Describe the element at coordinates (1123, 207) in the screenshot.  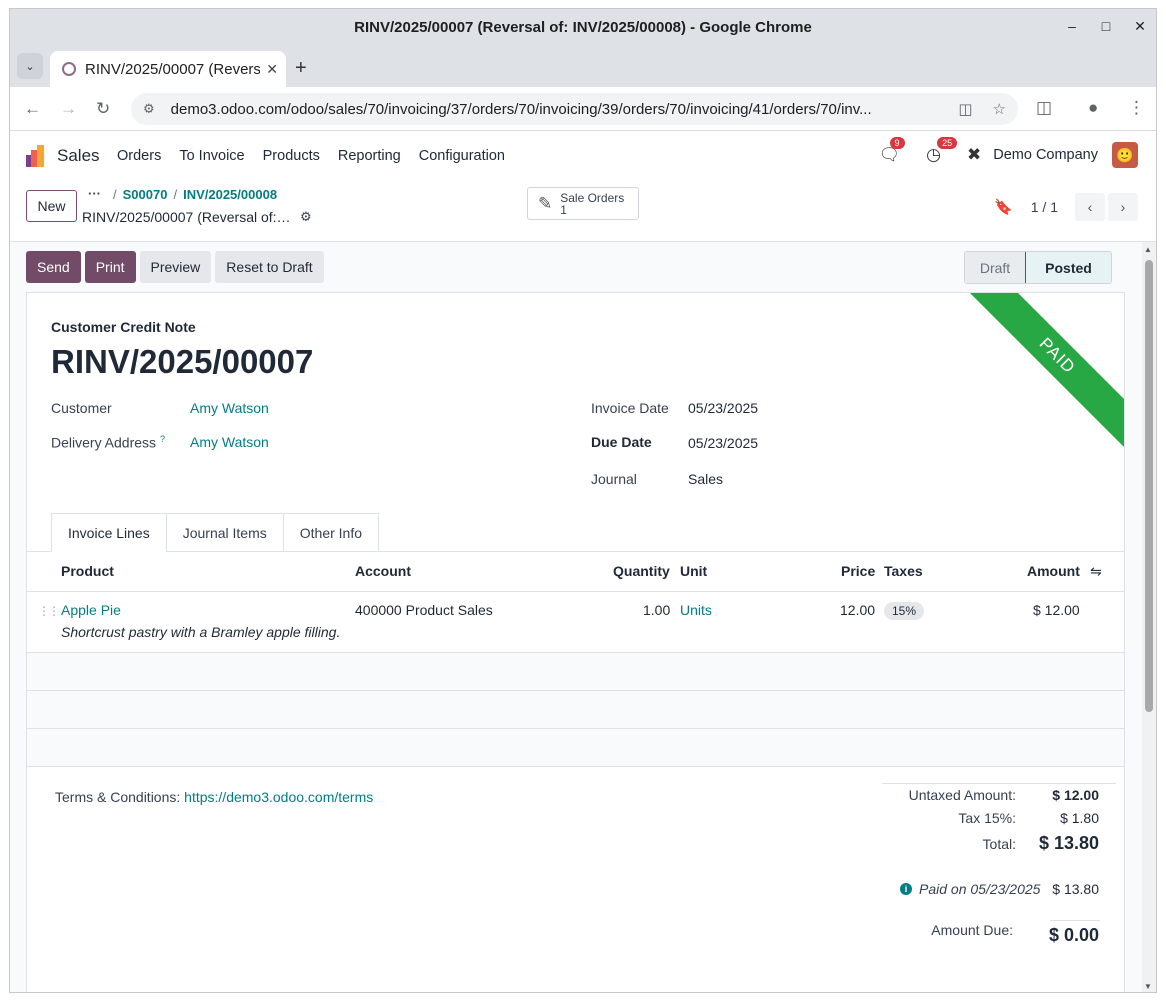
I see `pager-next-icon: ›` at that location.